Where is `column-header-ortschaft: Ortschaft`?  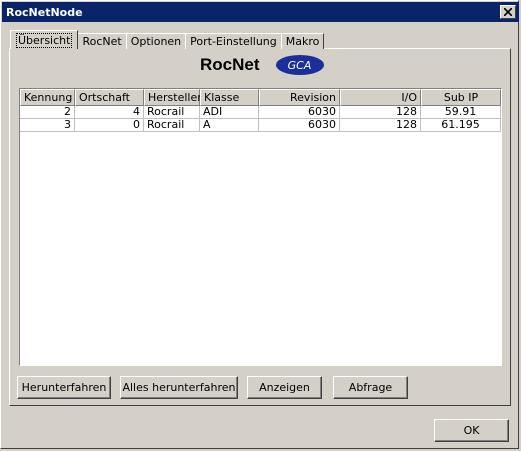
column-header-ortschaft: Ortschaft is located at coordinates (109, 97).